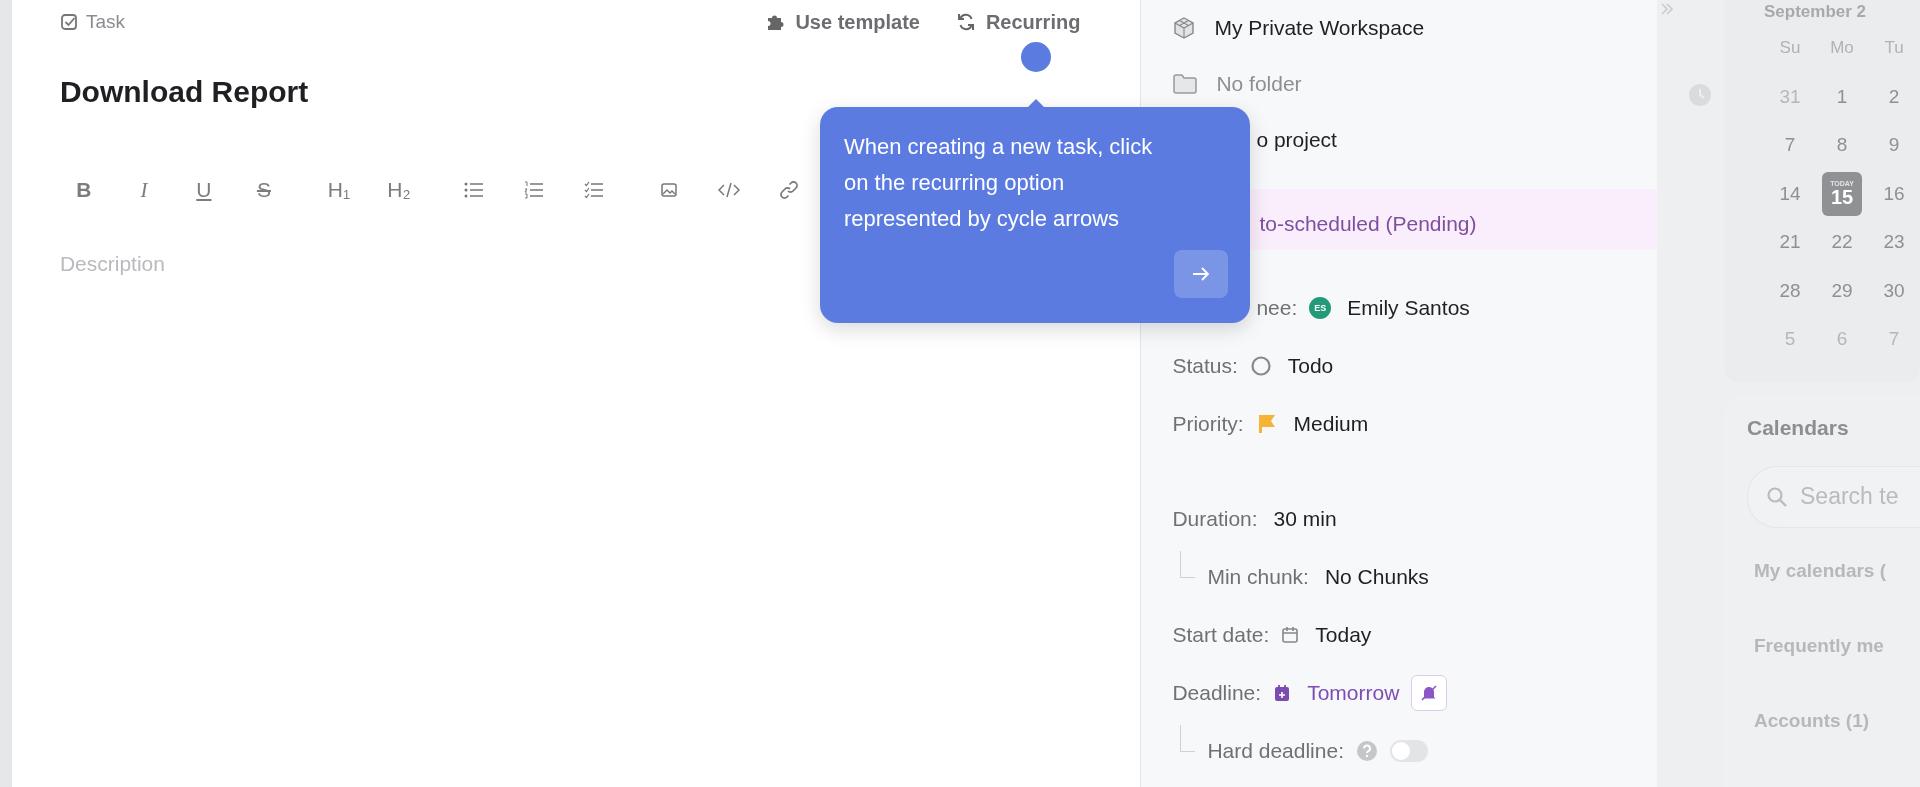  Describe the element at coordinates (1842, 48) in the screenshot. I see `weekday-label: Mo` at that location.